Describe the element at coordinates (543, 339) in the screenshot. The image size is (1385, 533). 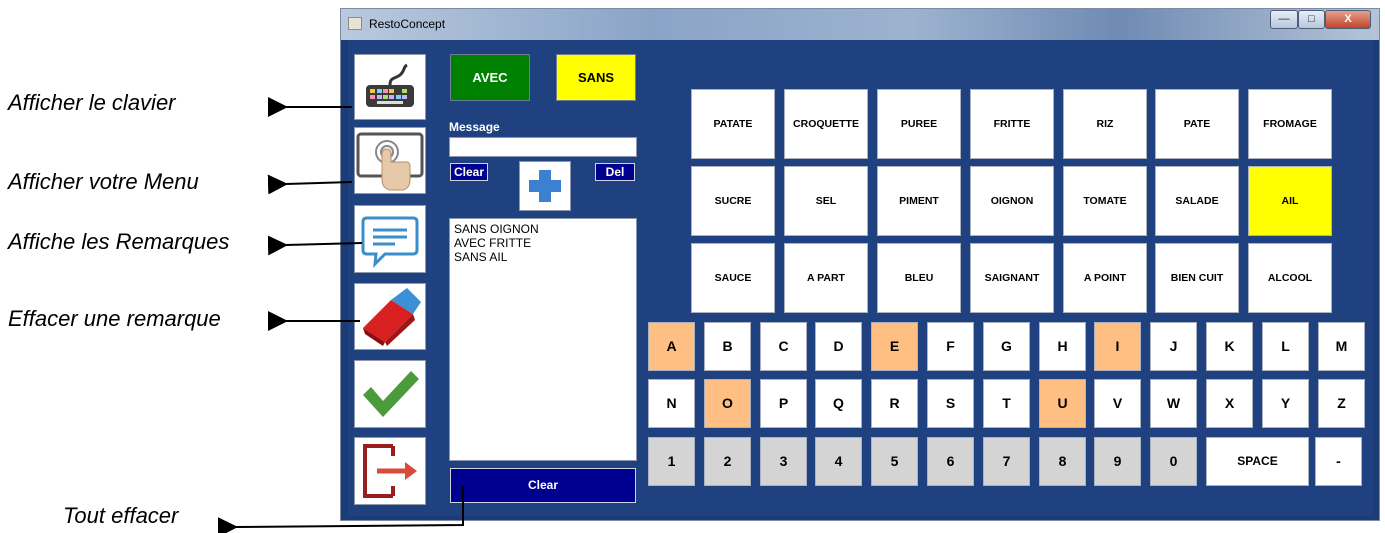
I see `remarks-list: SANS OIGNON AVEC FRITTE SANS AIL` at that location.